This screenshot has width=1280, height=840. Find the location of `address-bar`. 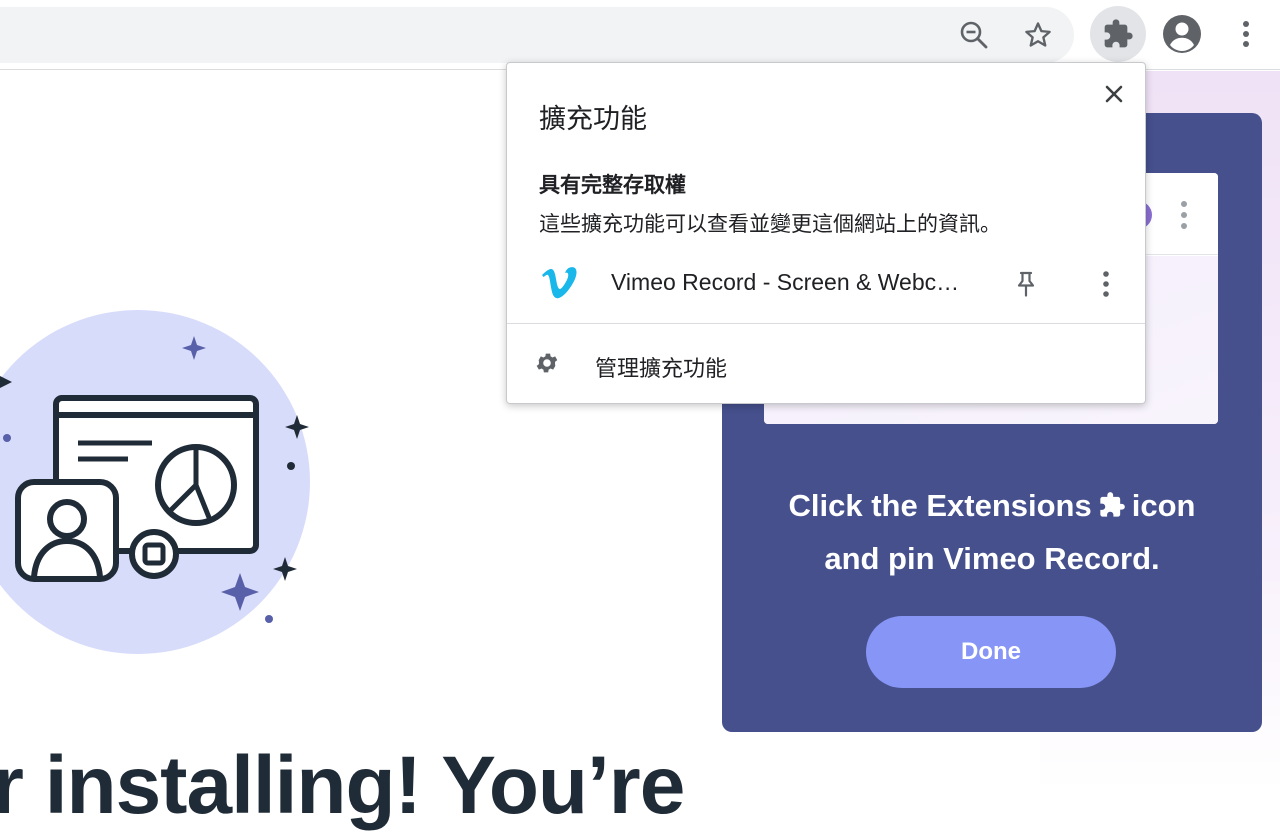

address-bar is located at coordinates (537, 35).